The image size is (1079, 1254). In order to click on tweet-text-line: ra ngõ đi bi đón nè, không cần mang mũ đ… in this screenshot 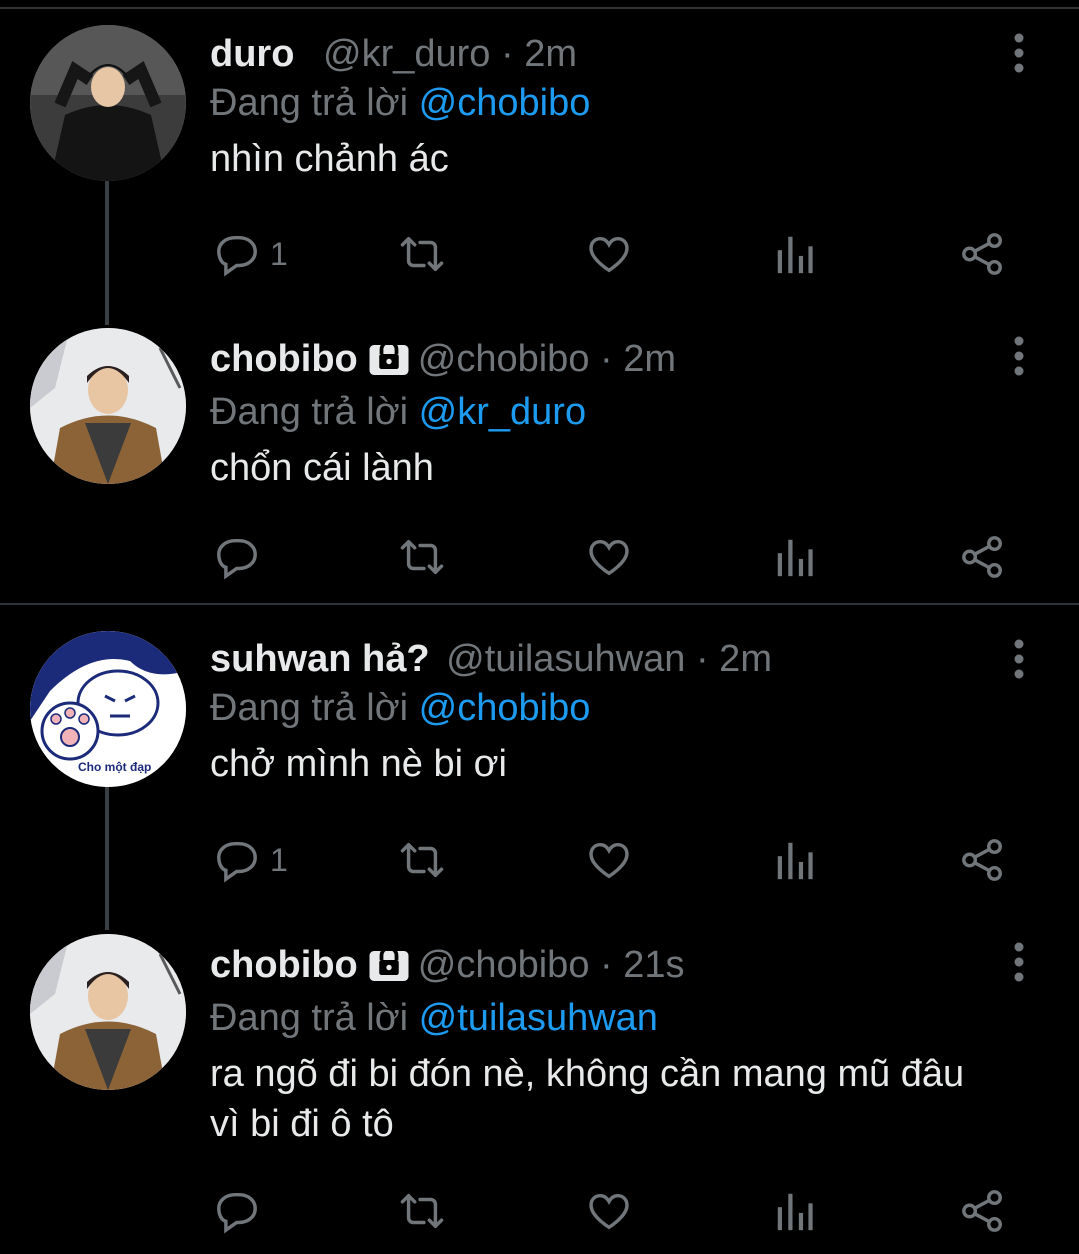, I will do `click(587, 1074)`.